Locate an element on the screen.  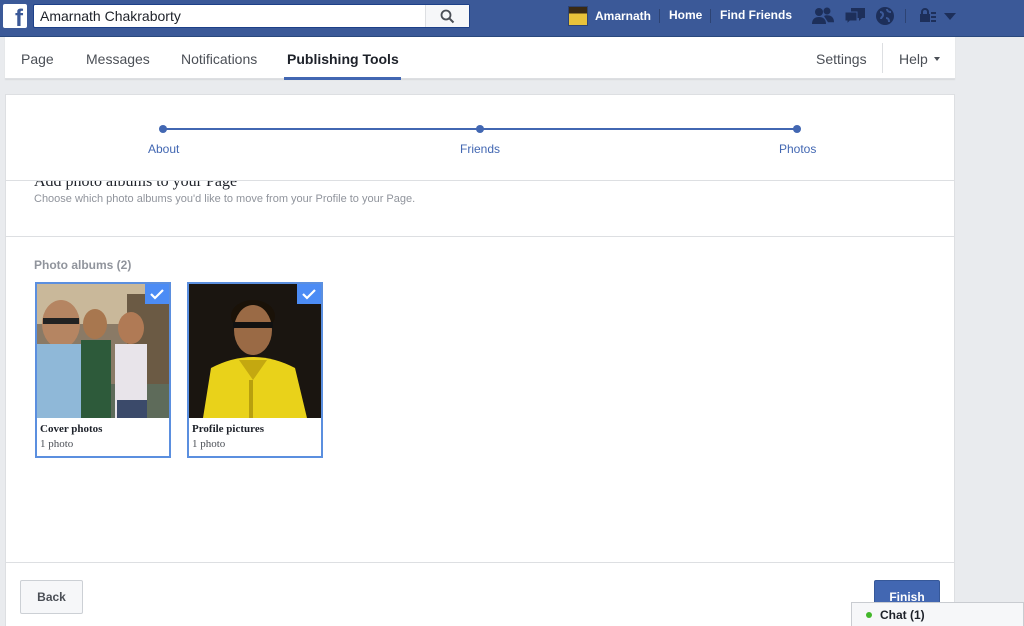
section-title: Add photo albums to your Page is located at coordinates (136, 185).